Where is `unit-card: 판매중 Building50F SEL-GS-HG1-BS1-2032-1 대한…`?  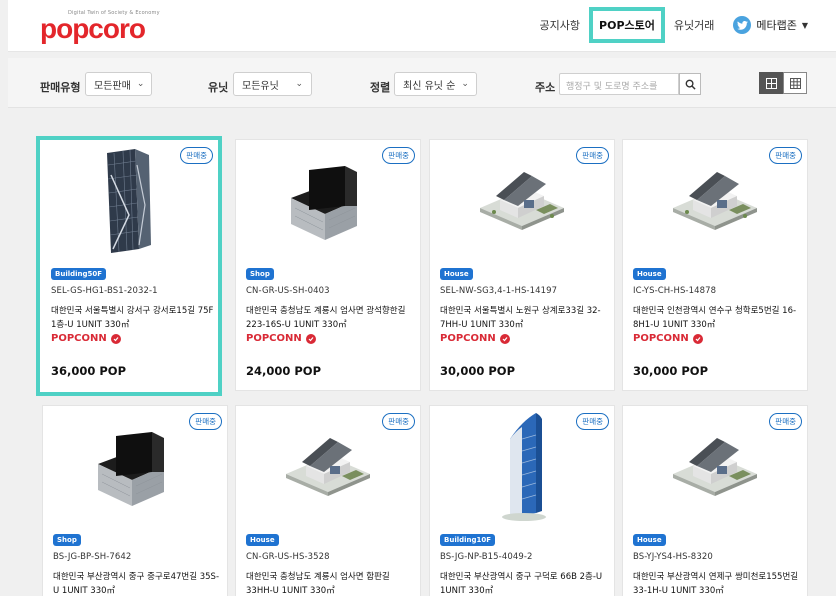 unit-card: 판매중 Building50F SEL-GS-HG1-BS1-2032-1 대한… is located at coordinates (129, 266).